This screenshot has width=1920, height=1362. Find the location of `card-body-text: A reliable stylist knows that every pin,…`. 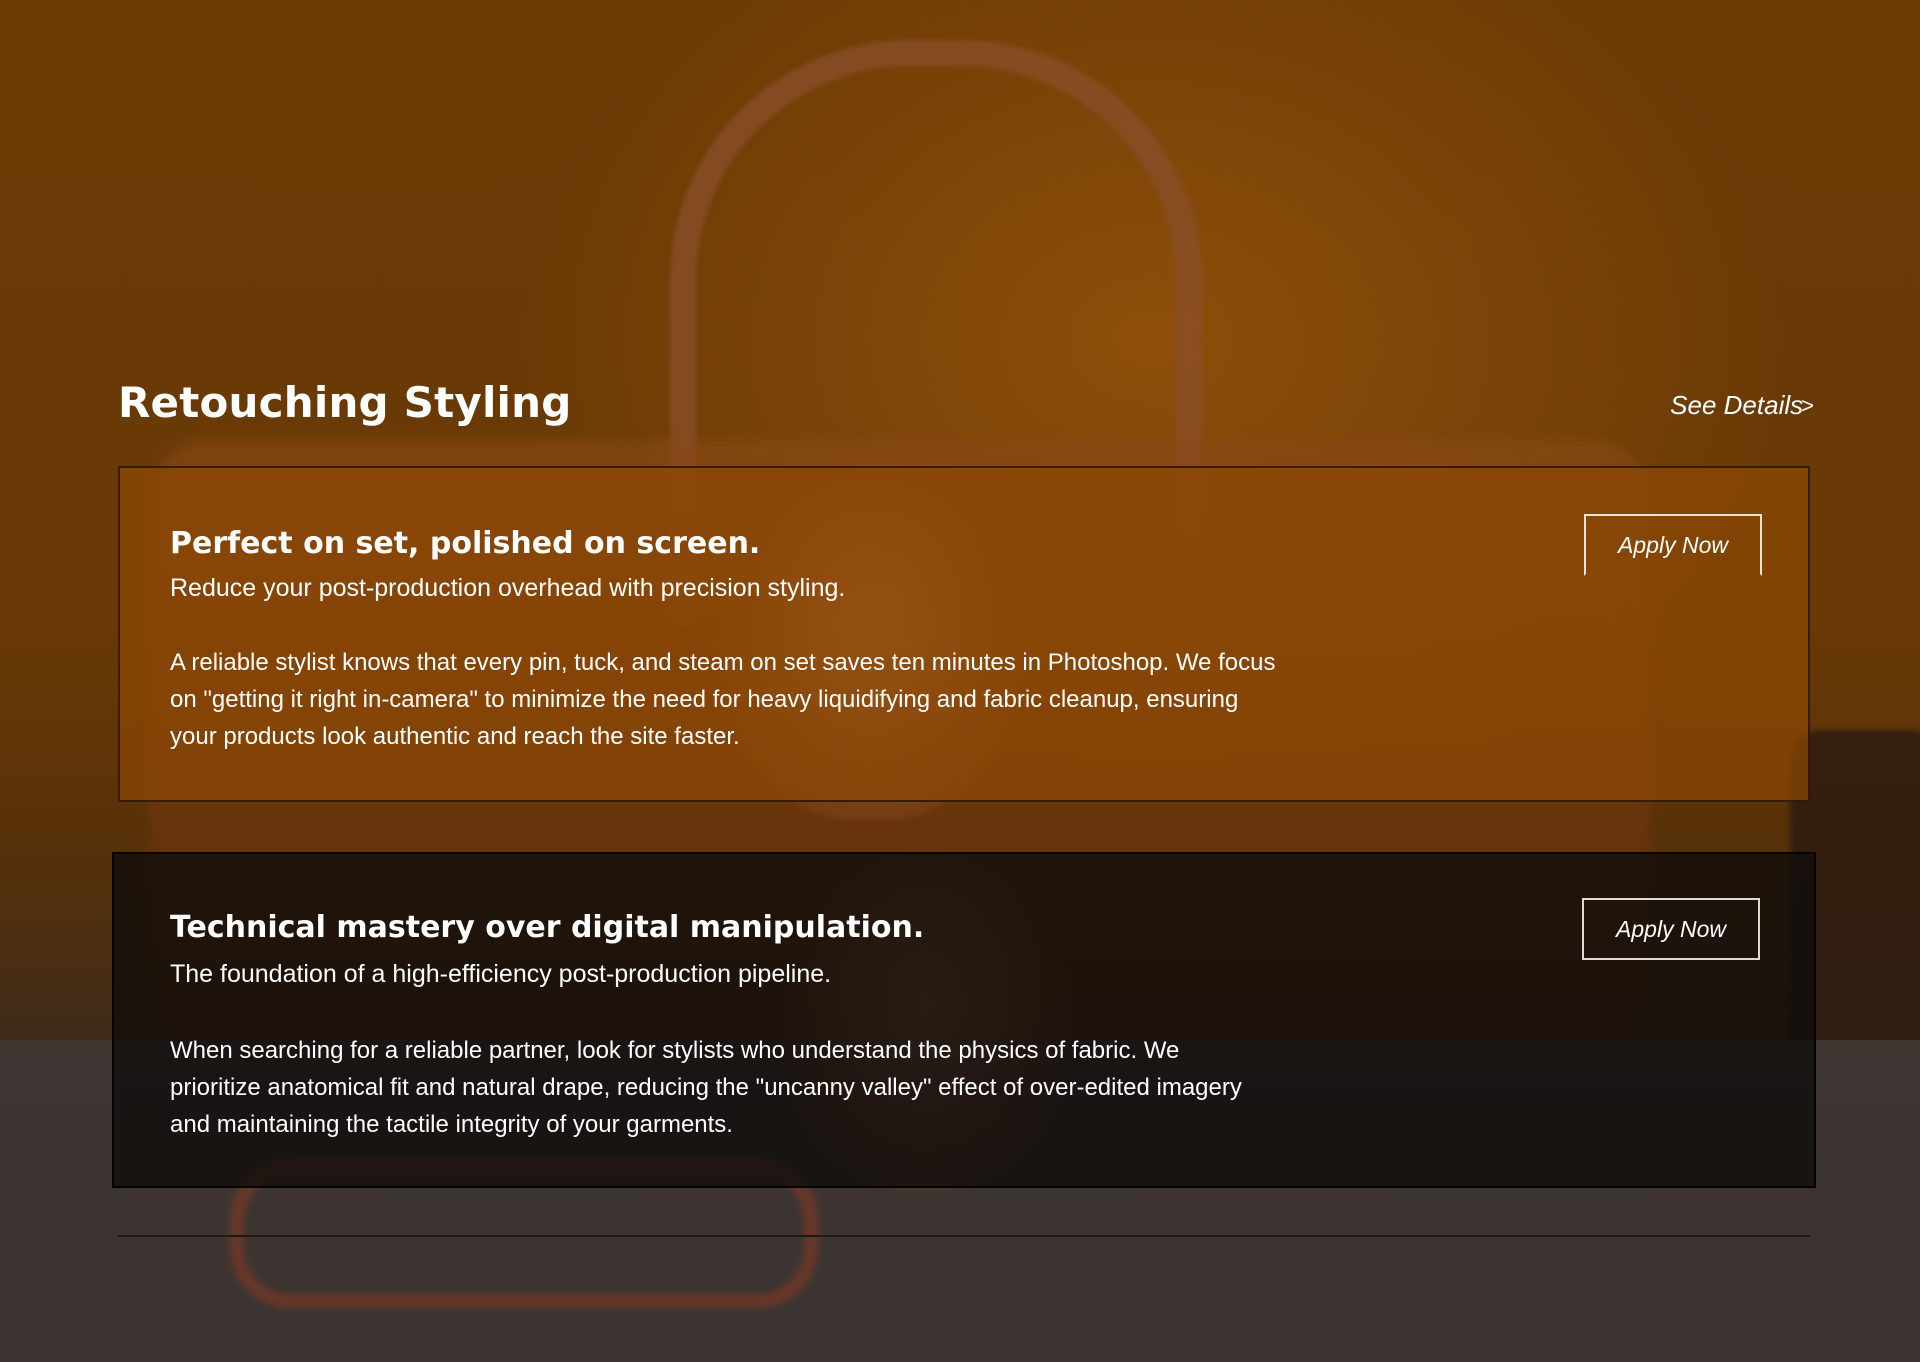

card-body-text: A reliable stylist knows that every pin,… is located at coordinates (723, 699).